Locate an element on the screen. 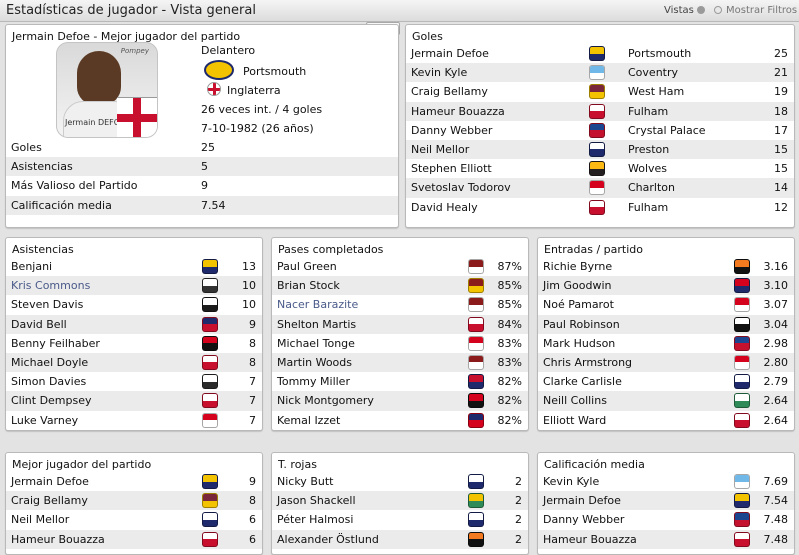 Image resolution: width=799 pixels, height=555 pixels. filters-toggle-icon is located at coordinates (718, 10).